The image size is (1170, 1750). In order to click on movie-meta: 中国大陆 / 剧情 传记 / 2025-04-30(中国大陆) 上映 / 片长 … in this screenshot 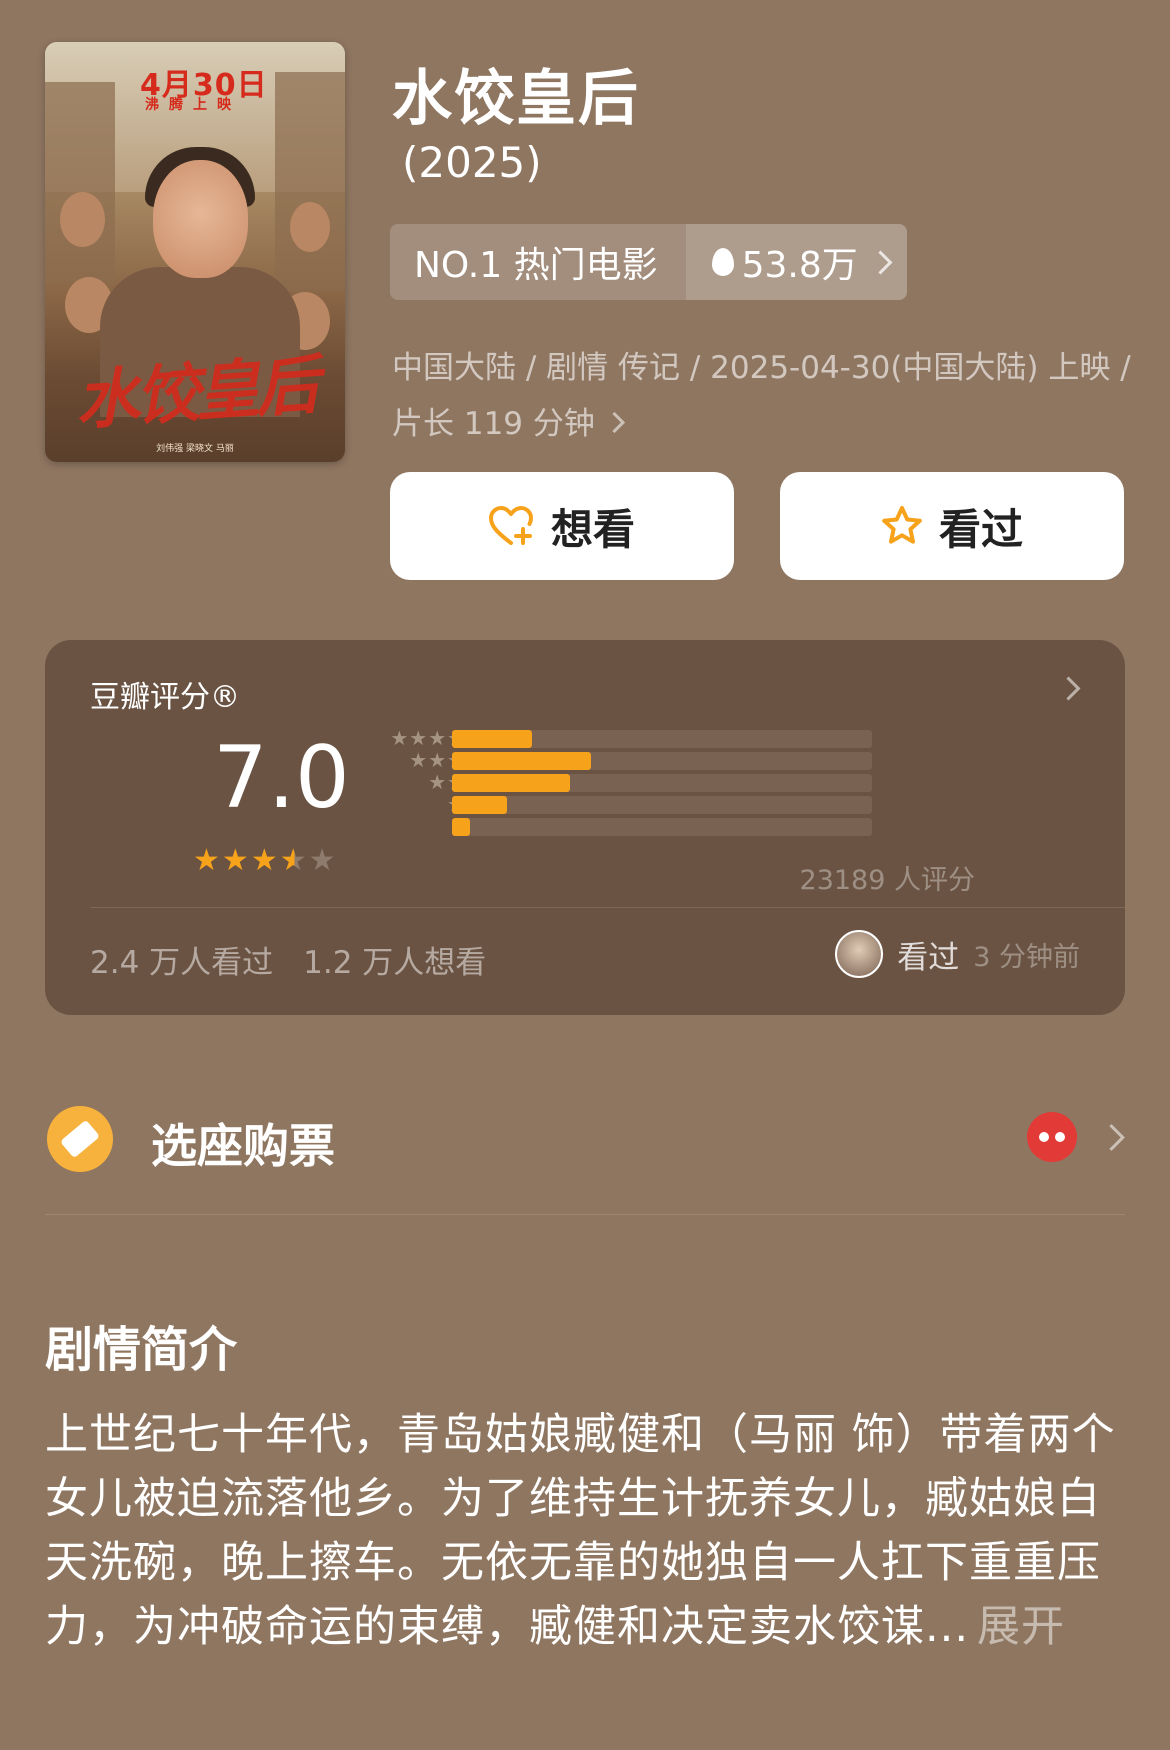, I will do `click(762, 396)`.